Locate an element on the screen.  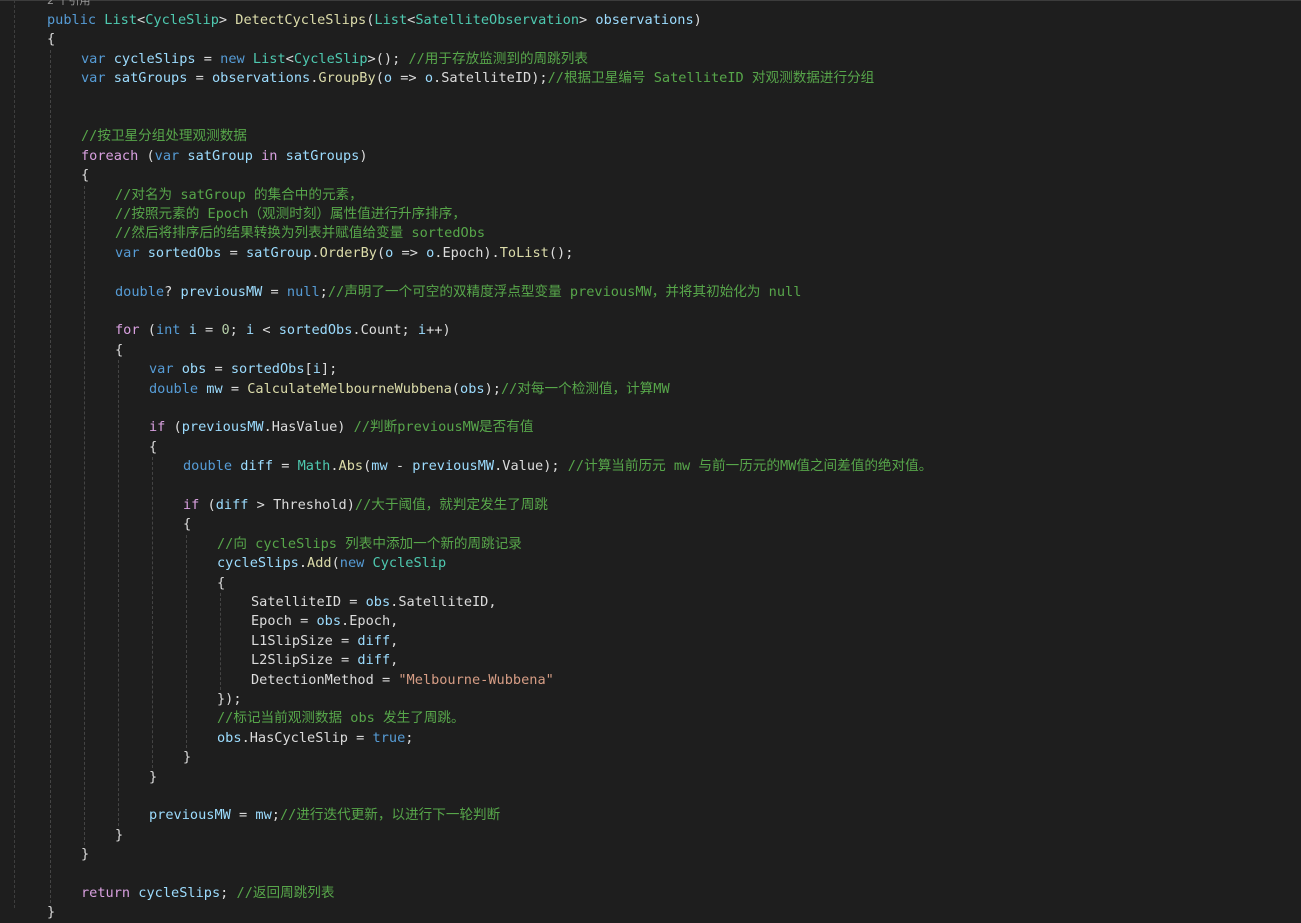
code-line: previousMW = mw;//进行迭代更新，以进行下一轮判断 is located at coordinates (324, 815).